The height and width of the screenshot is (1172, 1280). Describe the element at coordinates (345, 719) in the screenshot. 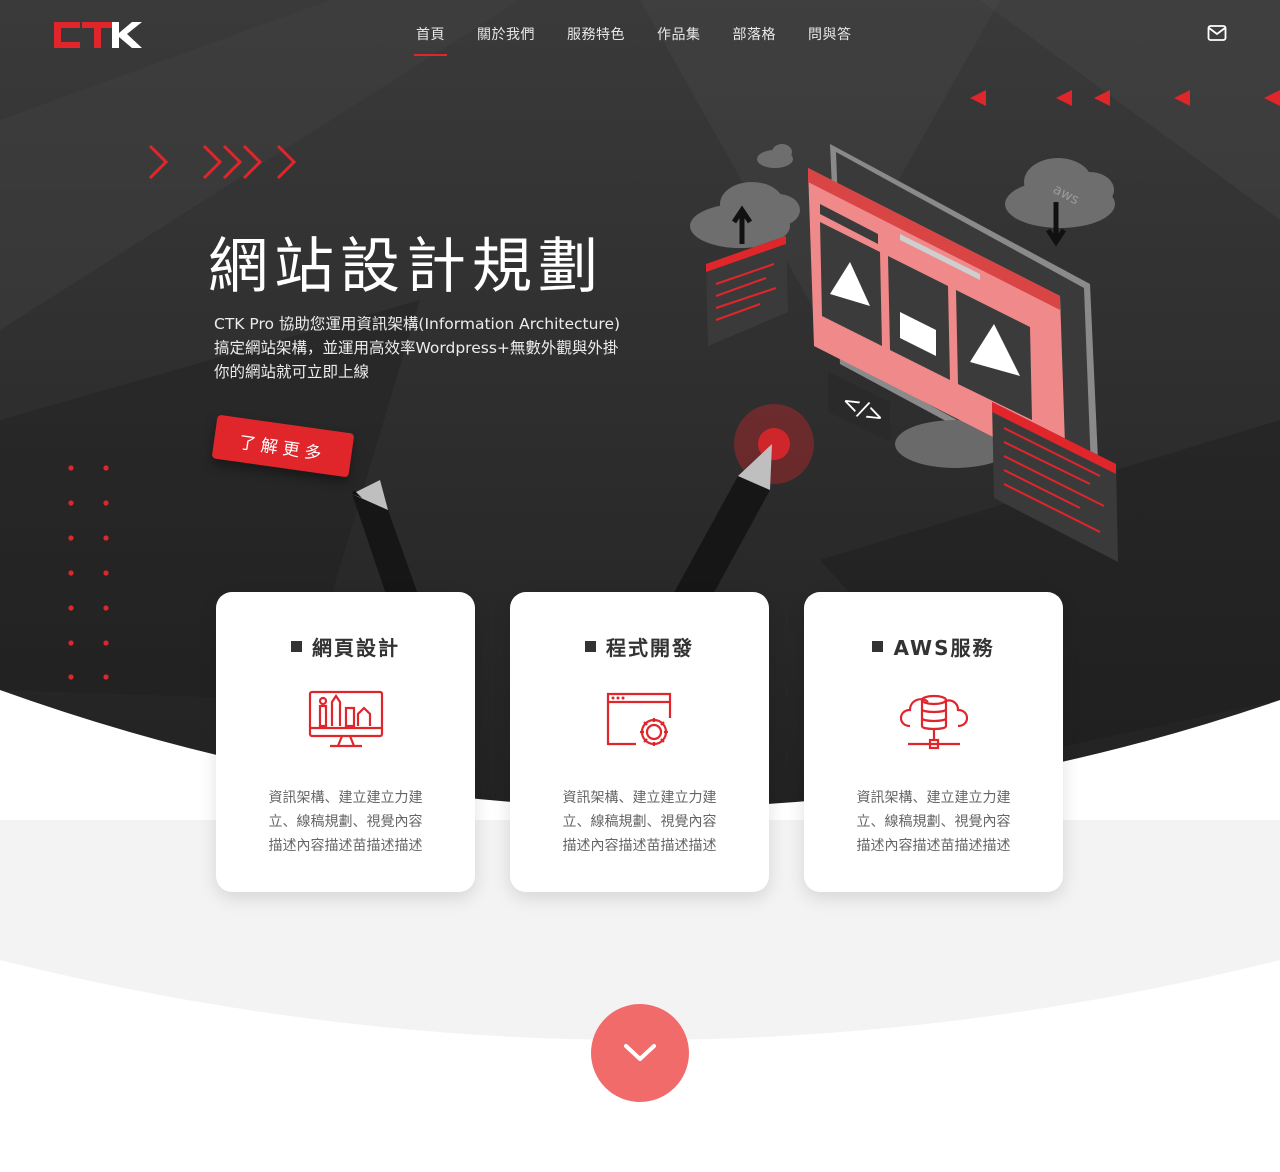

I see `web-design-icon` at that location.